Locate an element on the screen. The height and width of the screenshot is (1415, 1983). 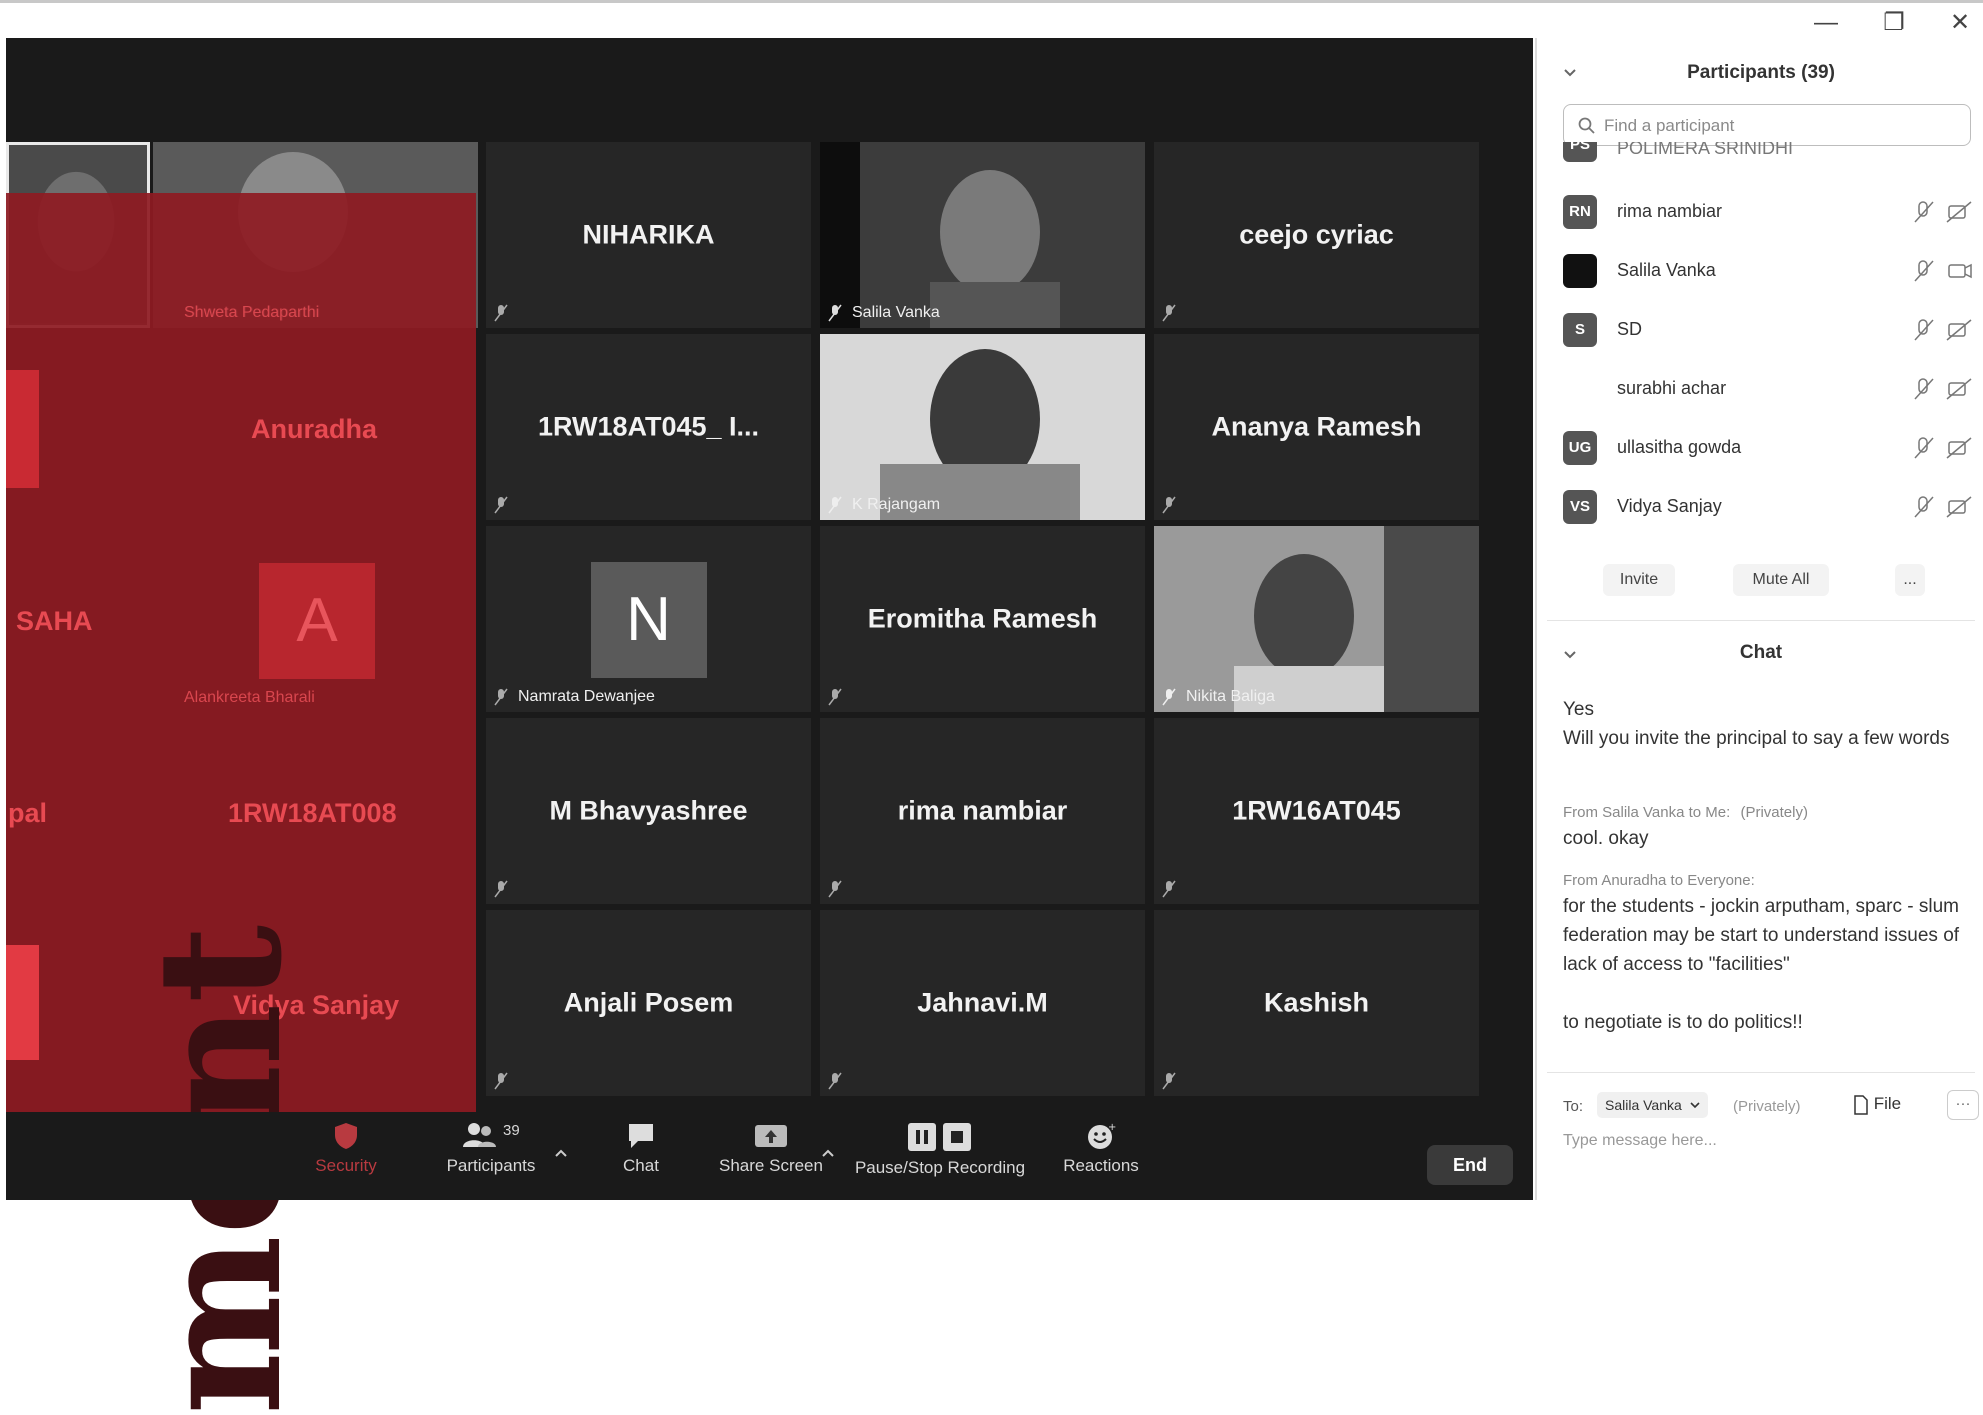
video-tile: ceejo cyriac is located at coordinates (1316, 235).